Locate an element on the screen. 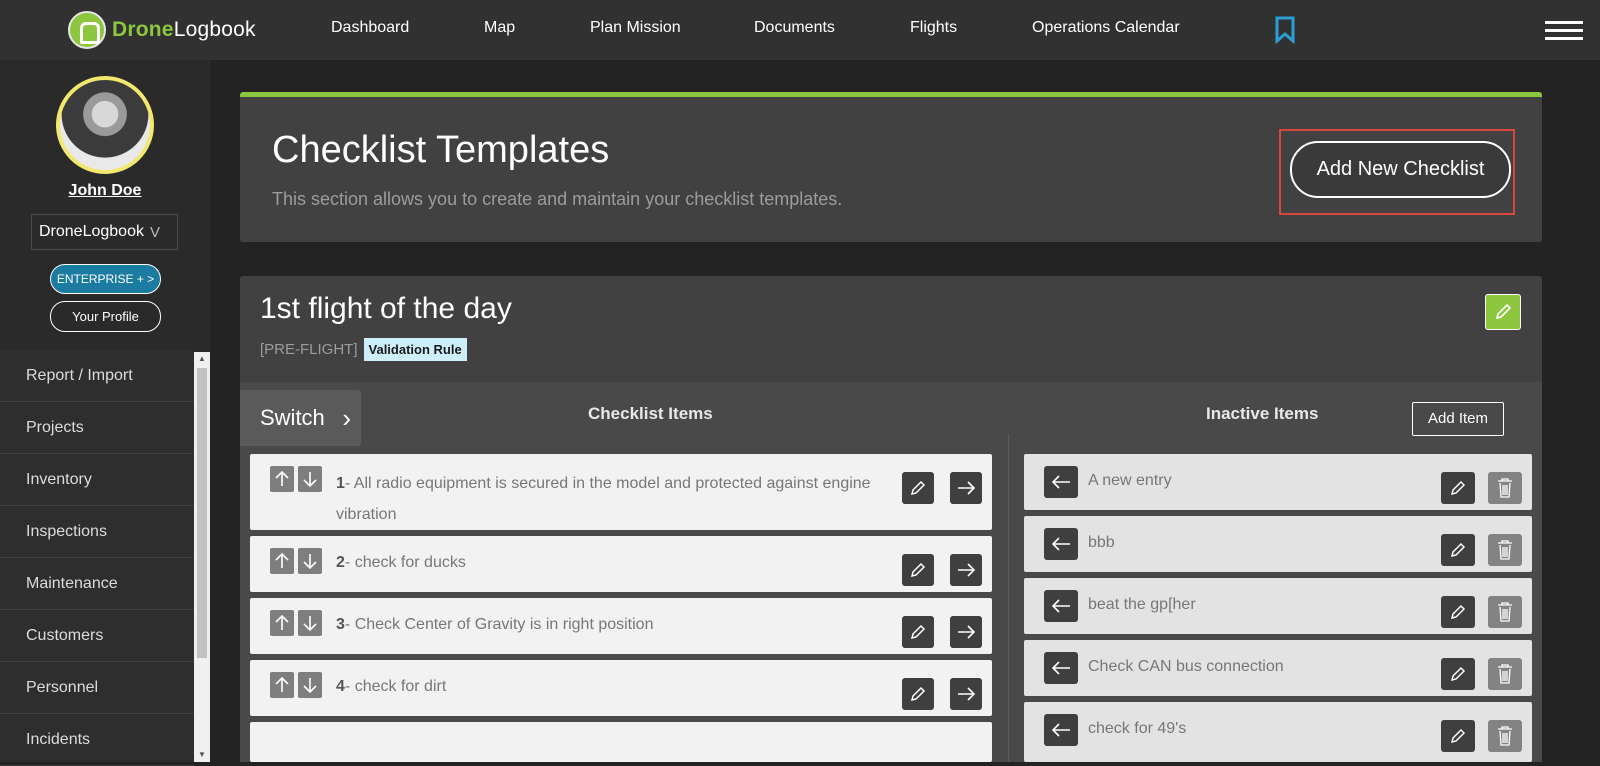 The width and height of the screenshot is (1600, 766). checklist-item-text: 4- check for dirt is located at coordinates (391, 686).